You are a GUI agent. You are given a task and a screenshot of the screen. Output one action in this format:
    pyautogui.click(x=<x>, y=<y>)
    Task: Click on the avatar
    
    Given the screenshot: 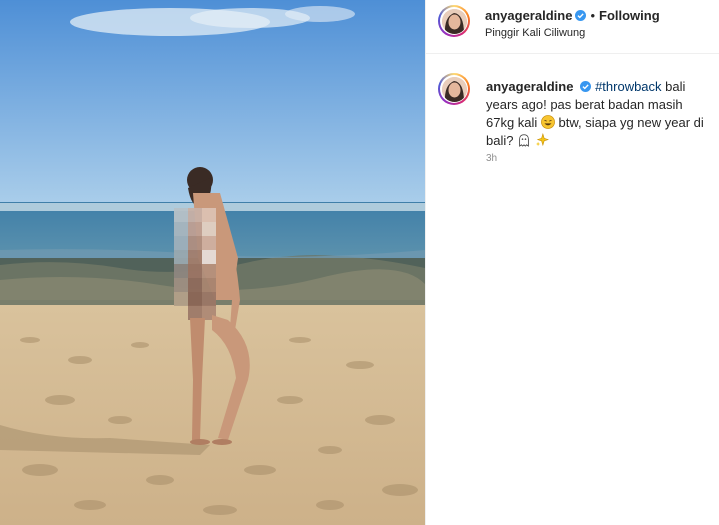 What is the action you would take?
    pyautogui.click(x=454, y=21)
    